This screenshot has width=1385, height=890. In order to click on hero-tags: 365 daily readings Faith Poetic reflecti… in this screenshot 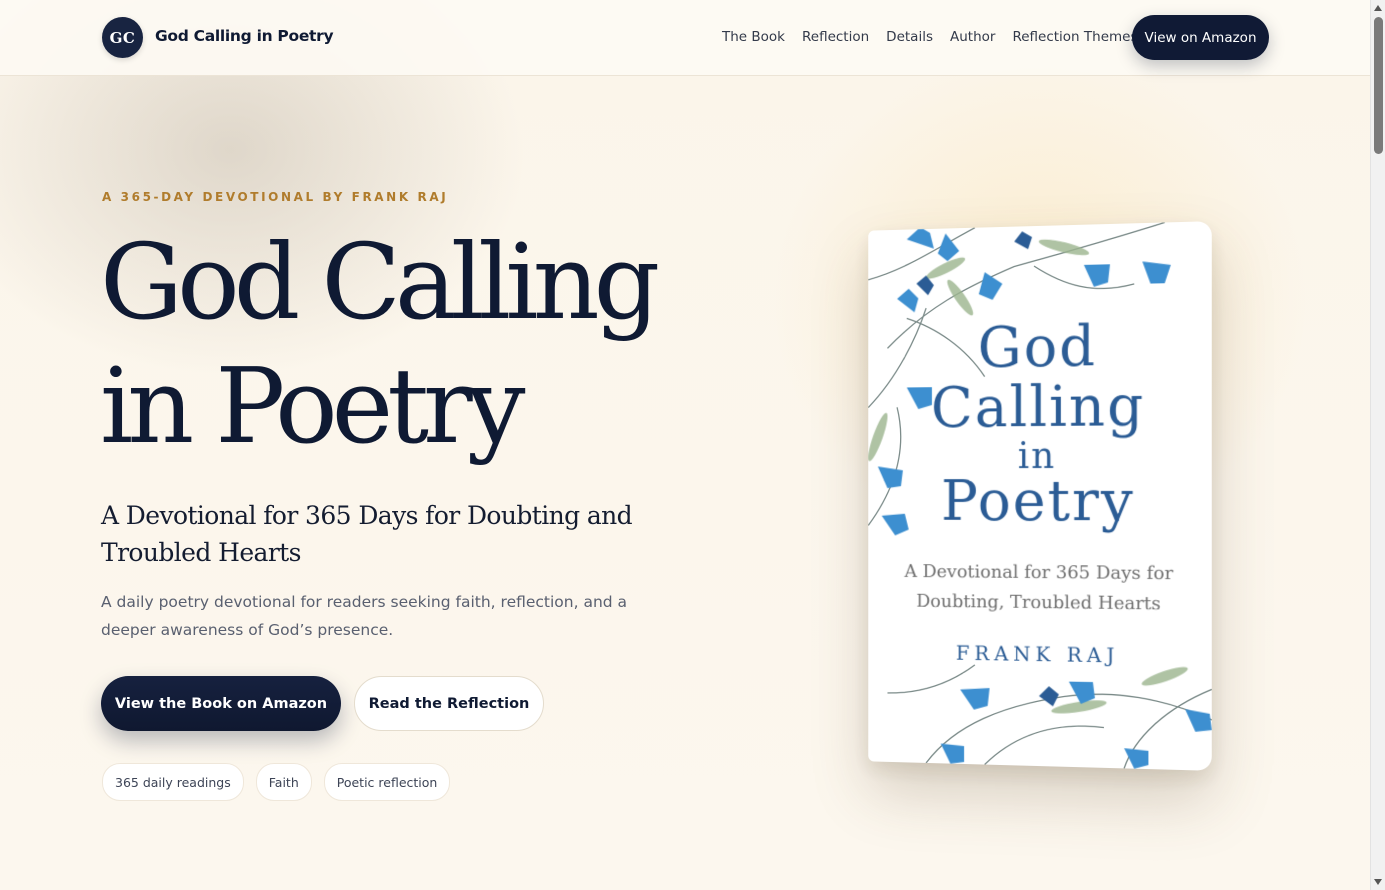, I will do `click(282, 782)`.